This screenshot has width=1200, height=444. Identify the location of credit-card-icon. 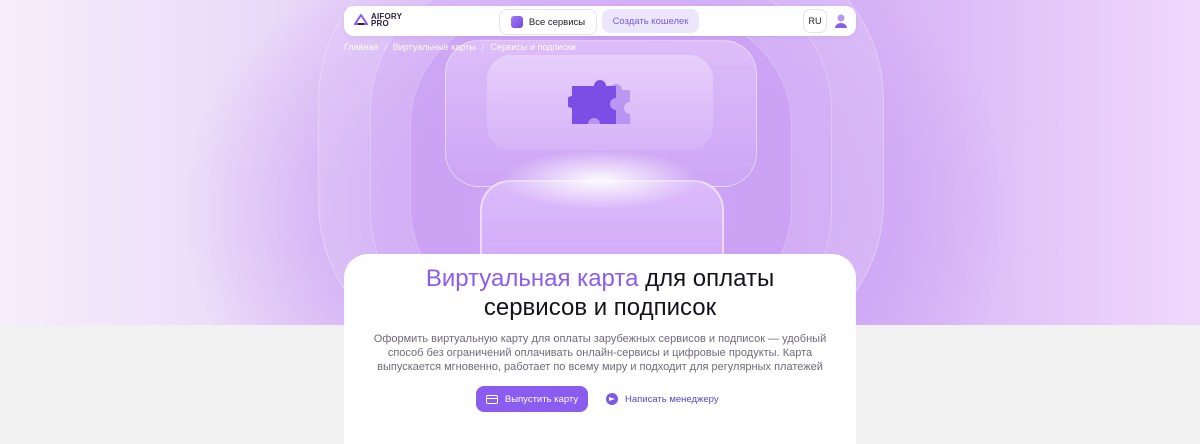
(491, 399).